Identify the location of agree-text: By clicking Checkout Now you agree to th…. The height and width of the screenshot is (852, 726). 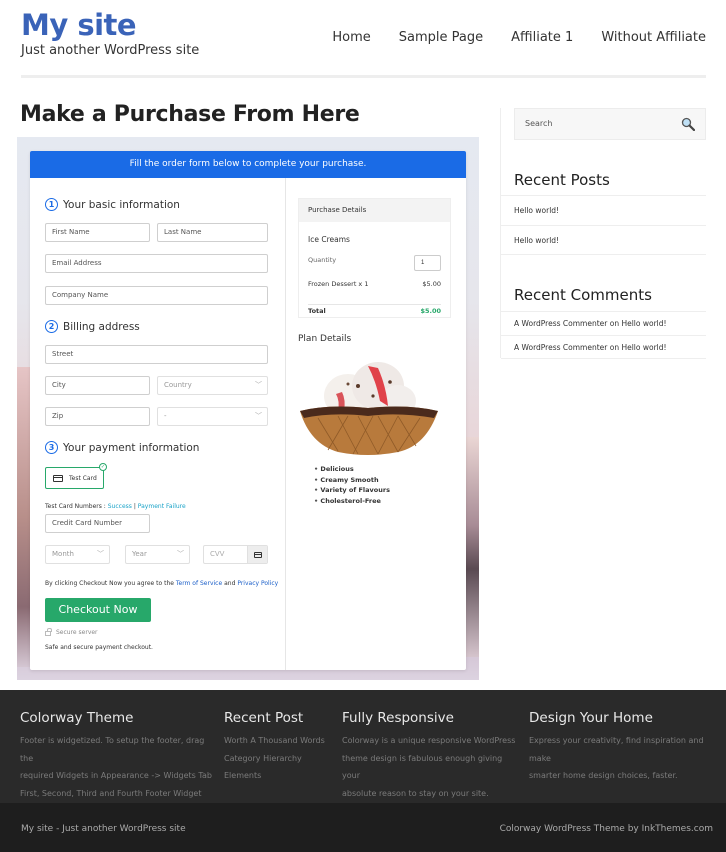
(109, 583).